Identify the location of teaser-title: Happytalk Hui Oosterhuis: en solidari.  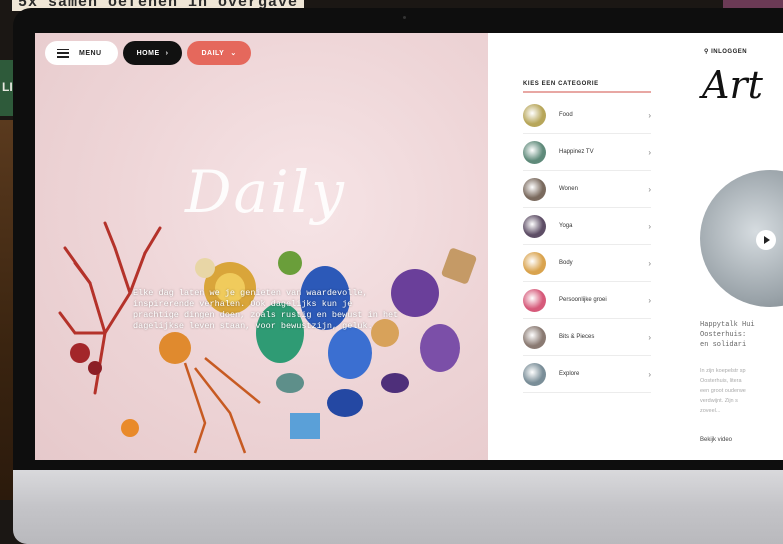
(741, 335).